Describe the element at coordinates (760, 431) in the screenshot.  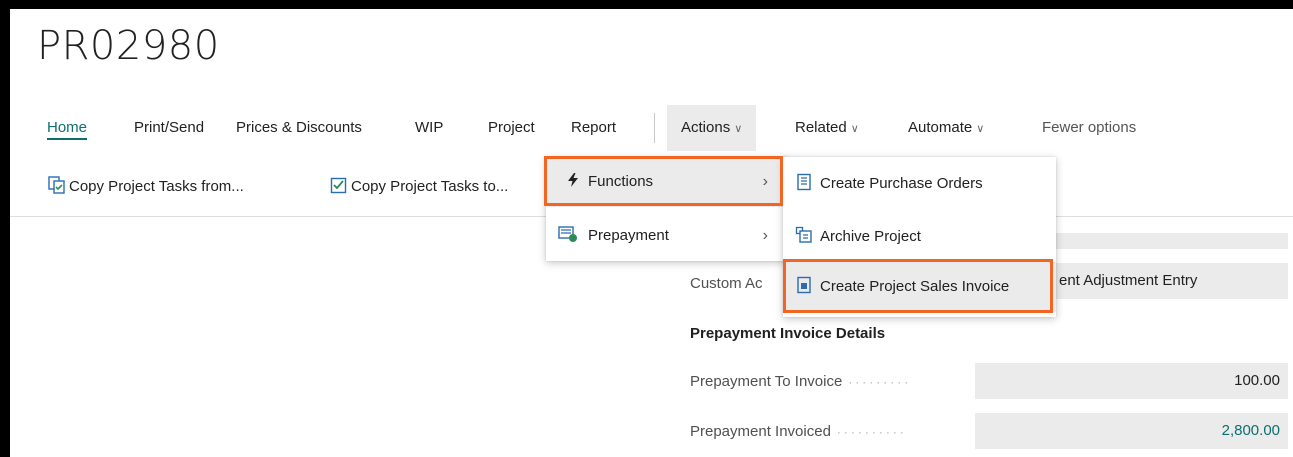
I see `prepayment-invoiced-label-text: Prepayment Invoiced` at that location.